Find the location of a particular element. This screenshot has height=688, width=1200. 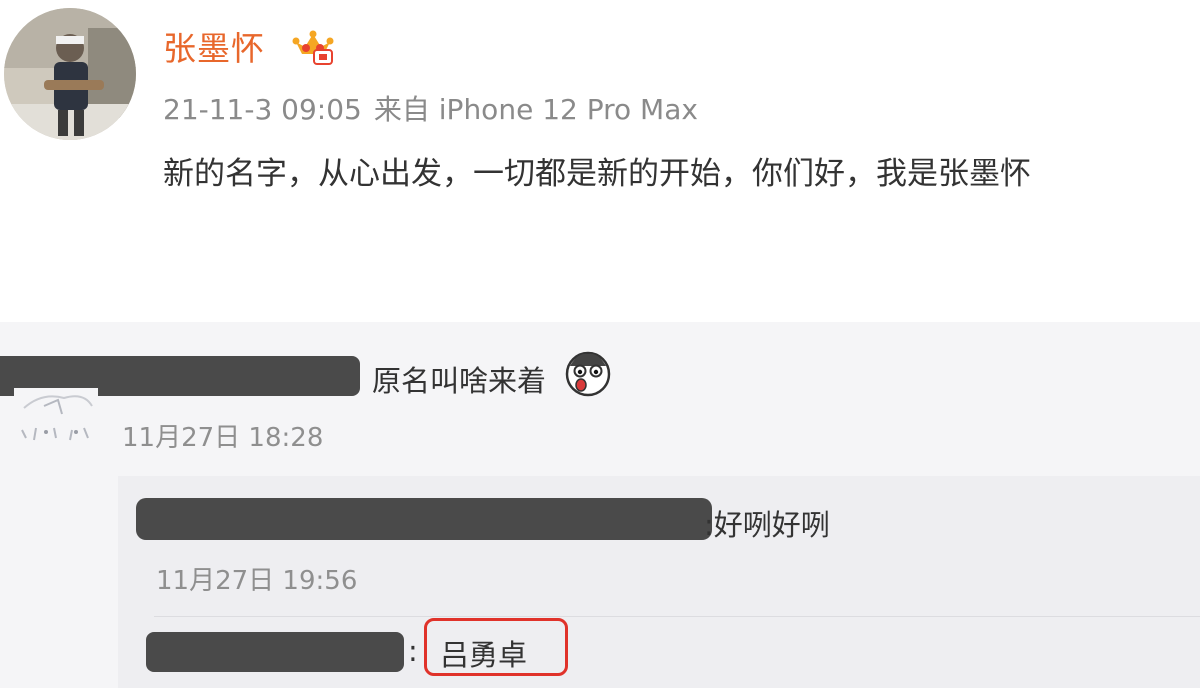

post-meta: 21-11-3 09:05 来自 iPhone 12 Pro Max is located at coordinates (436, 108).